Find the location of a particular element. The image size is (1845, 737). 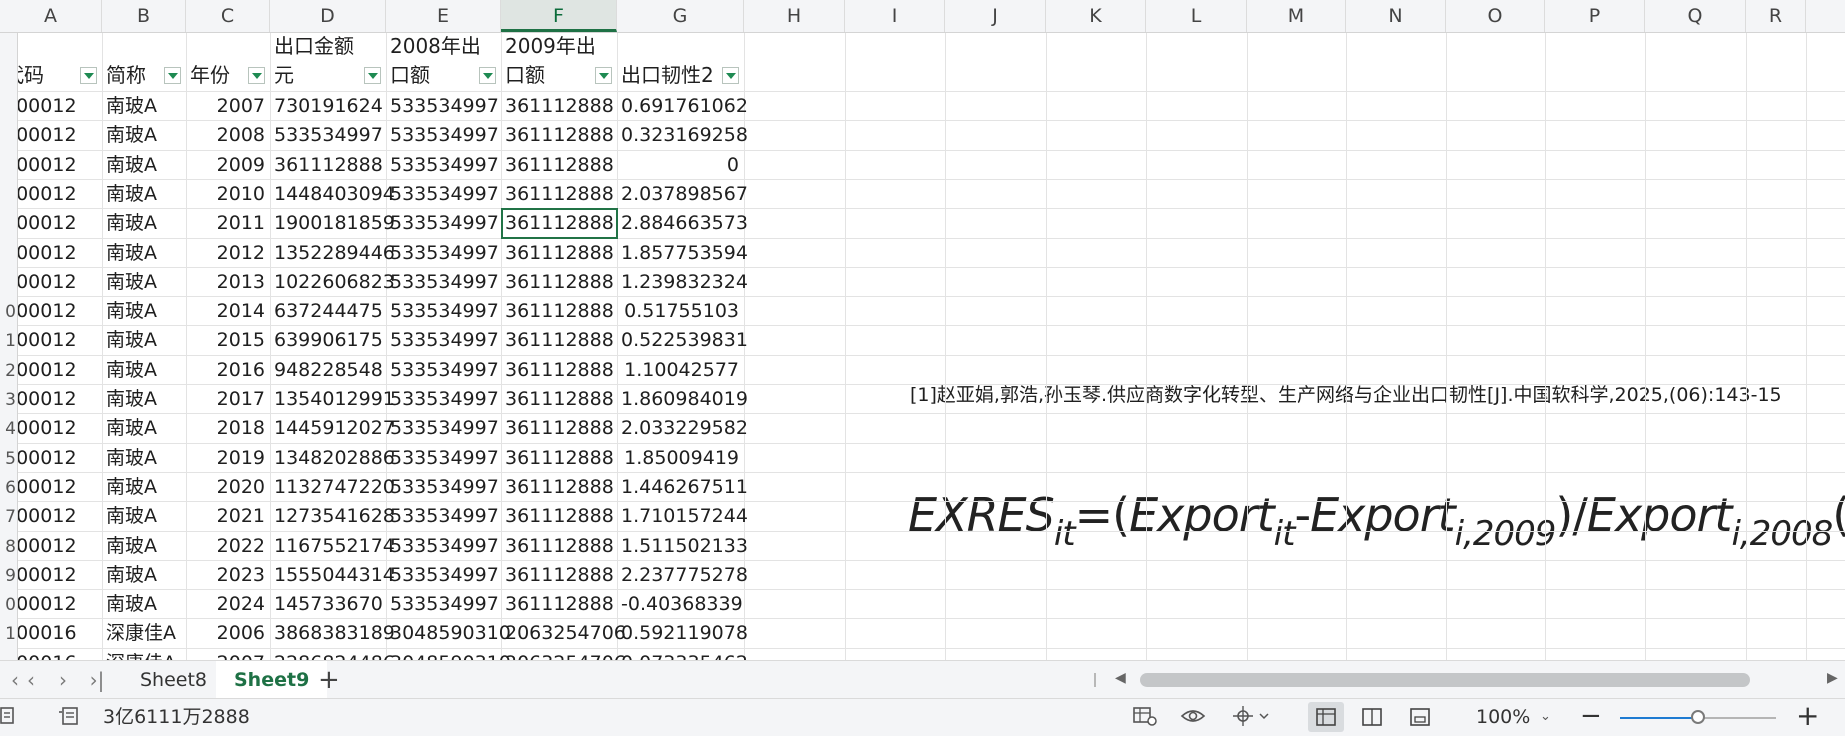

cell-c: 2016 is located at coordinates (228, 369).